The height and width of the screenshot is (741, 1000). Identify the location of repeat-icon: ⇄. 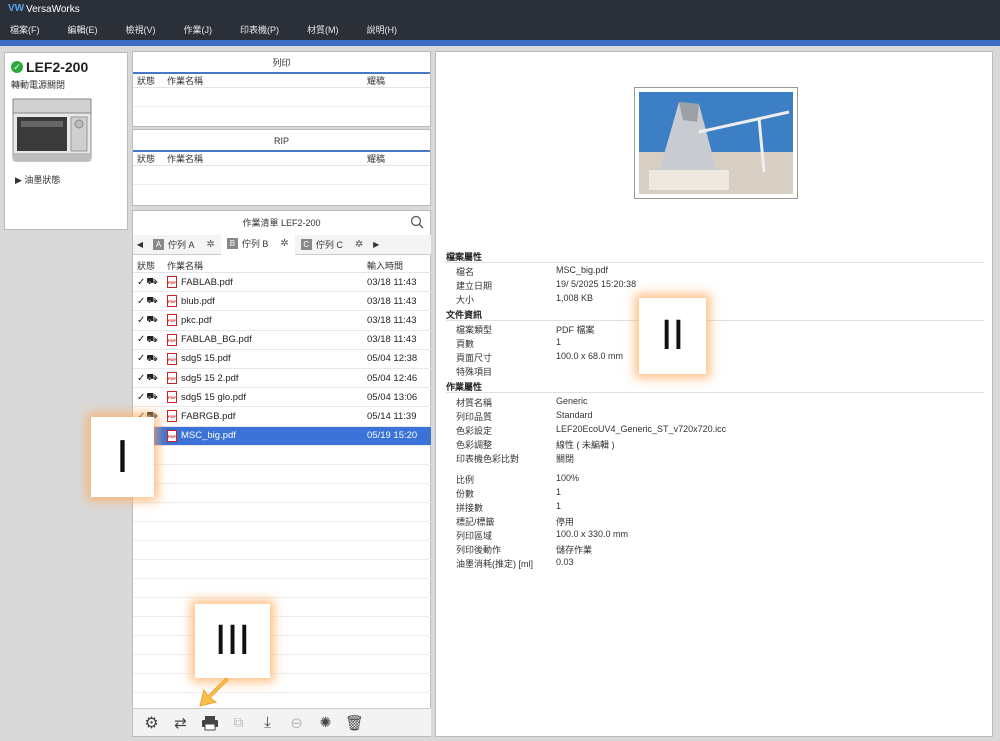
(180, 723).